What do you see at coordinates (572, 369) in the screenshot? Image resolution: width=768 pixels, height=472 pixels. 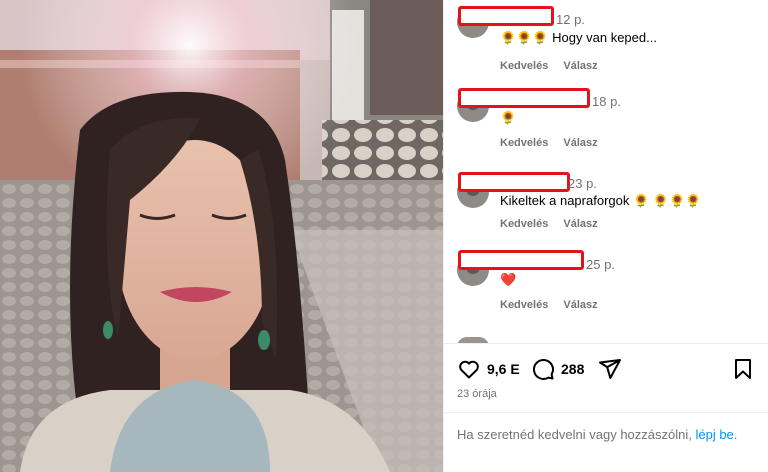 I see `comment-count: 288` at bounding box center [572, 369].